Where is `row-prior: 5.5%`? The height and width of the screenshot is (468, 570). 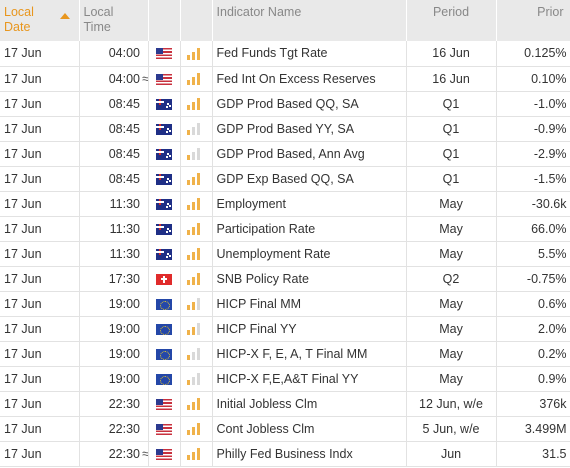 row-prior: 5.5% is located at coordinates (533, 254).